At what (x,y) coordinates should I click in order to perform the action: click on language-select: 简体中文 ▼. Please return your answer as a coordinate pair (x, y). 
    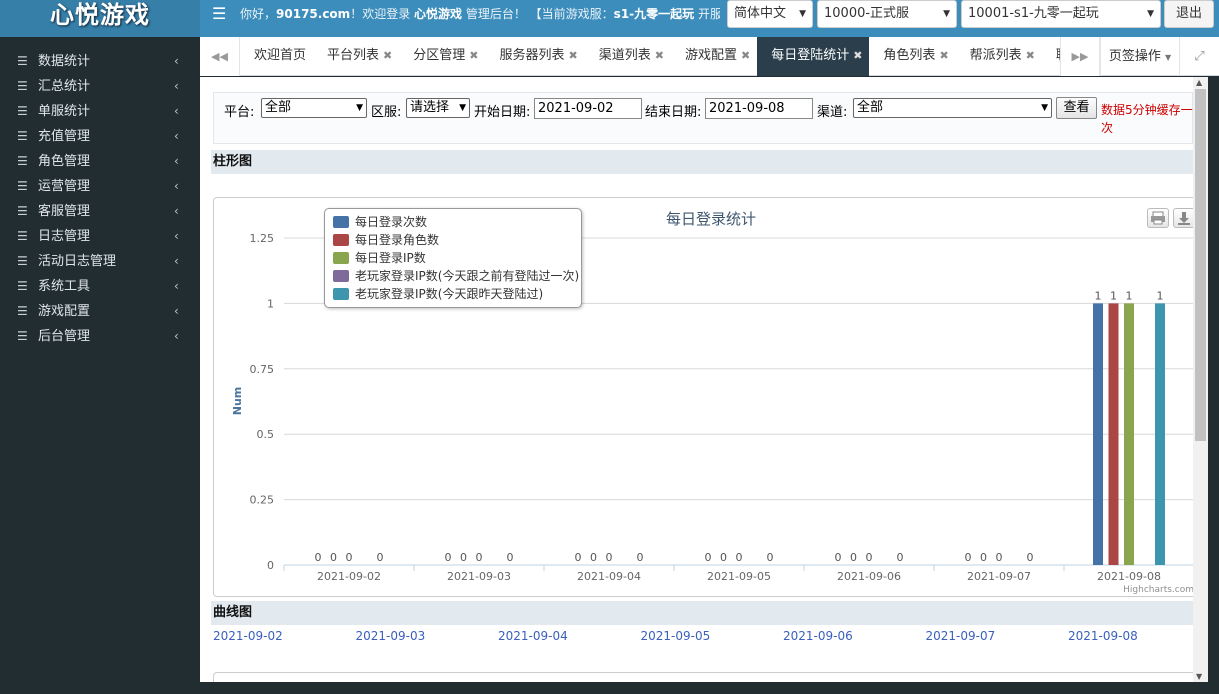
    Looking at the image, I should click on (770, 14).